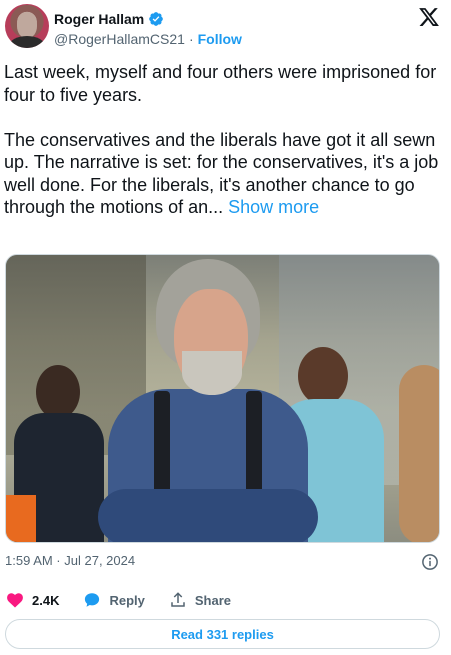  I want to click on like-button: 2.4K, so click(32, 600).